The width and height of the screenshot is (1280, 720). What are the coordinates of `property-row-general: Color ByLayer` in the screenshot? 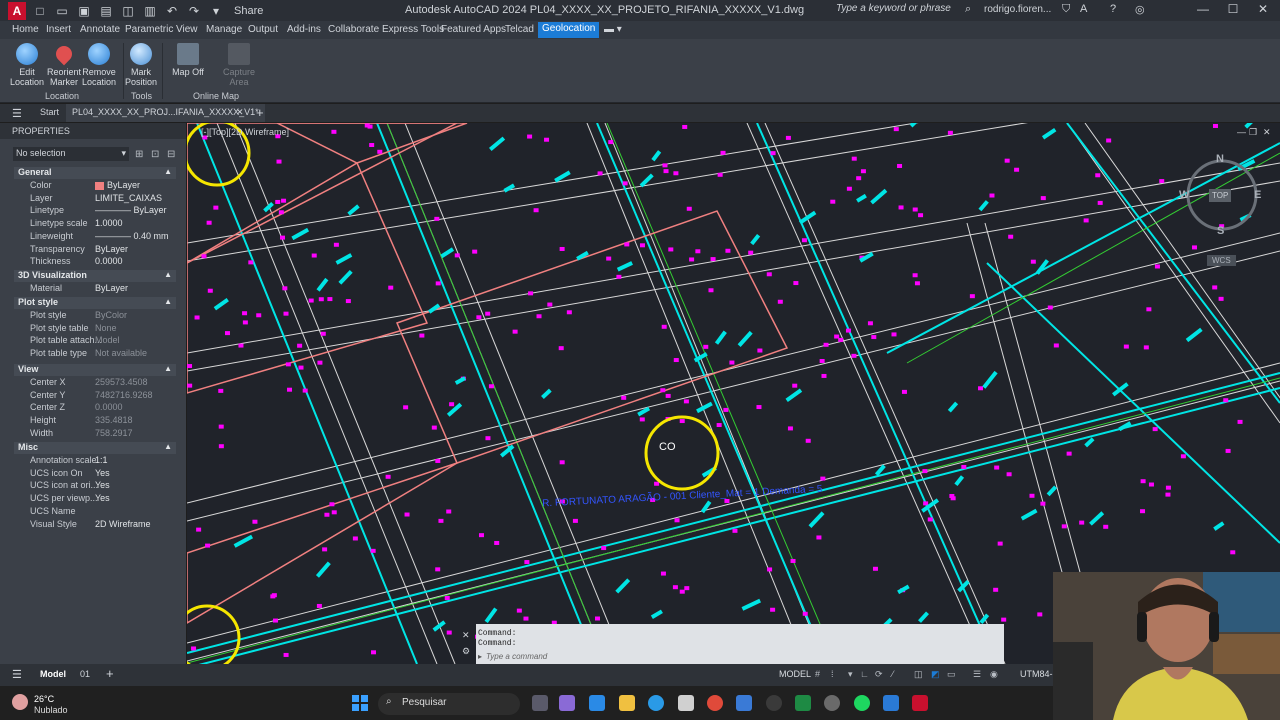 It's located at (95, 186).